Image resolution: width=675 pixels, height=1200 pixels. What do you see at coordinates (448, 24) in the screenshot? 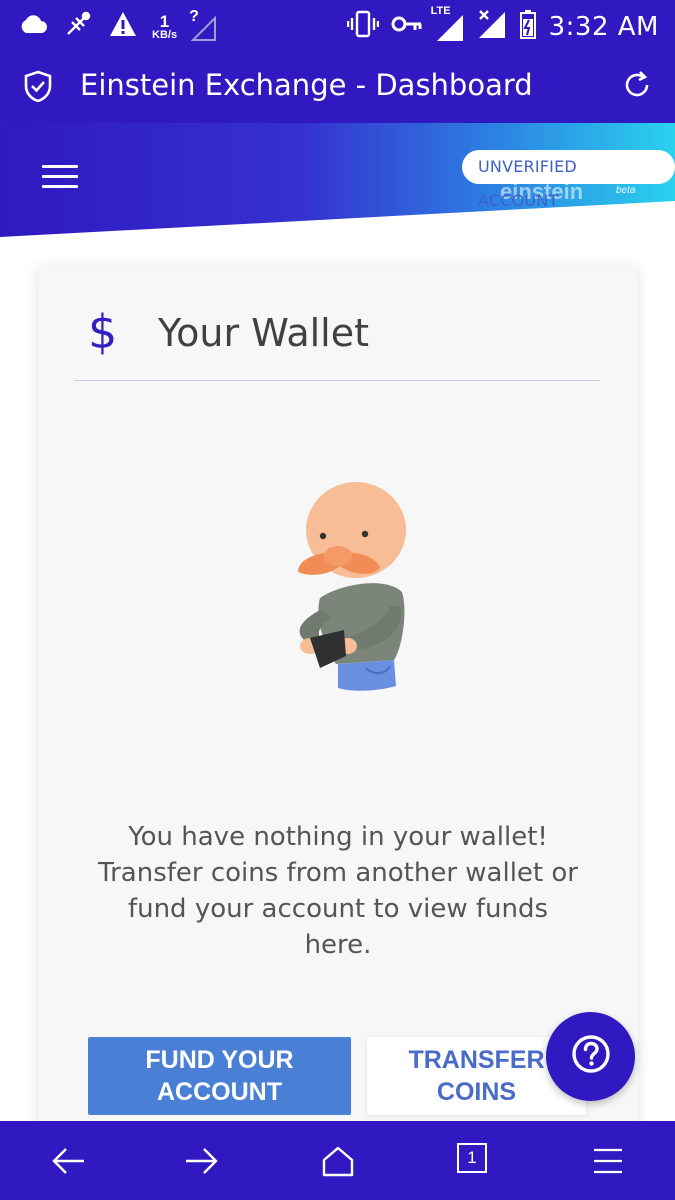
I see `lte-signal-icon: LTE` at bounding box center [448, 24].